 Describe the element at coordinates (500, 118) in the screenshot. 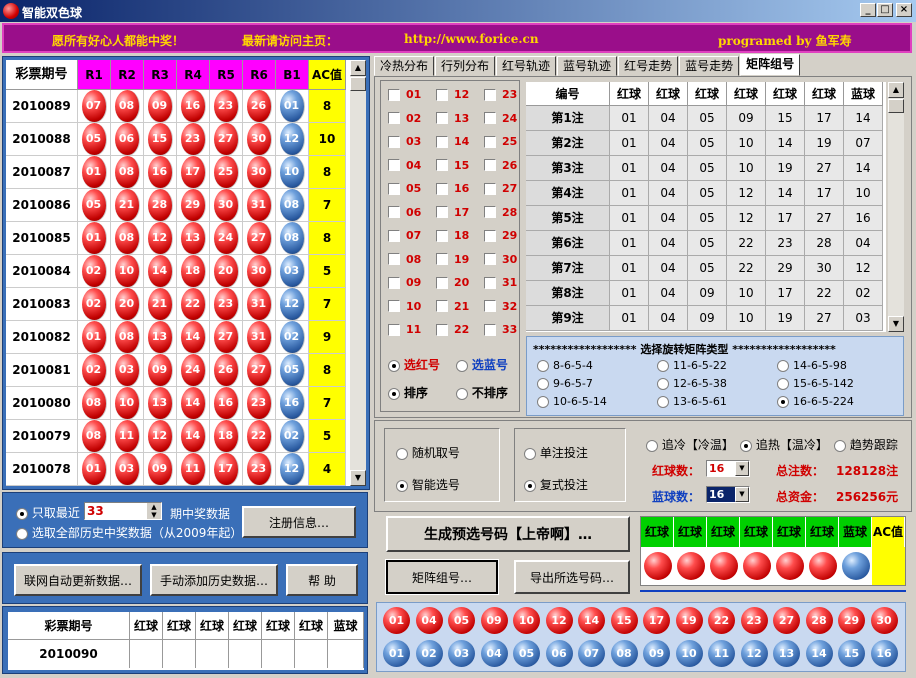

I see `number-checkbox: 24` at that location.